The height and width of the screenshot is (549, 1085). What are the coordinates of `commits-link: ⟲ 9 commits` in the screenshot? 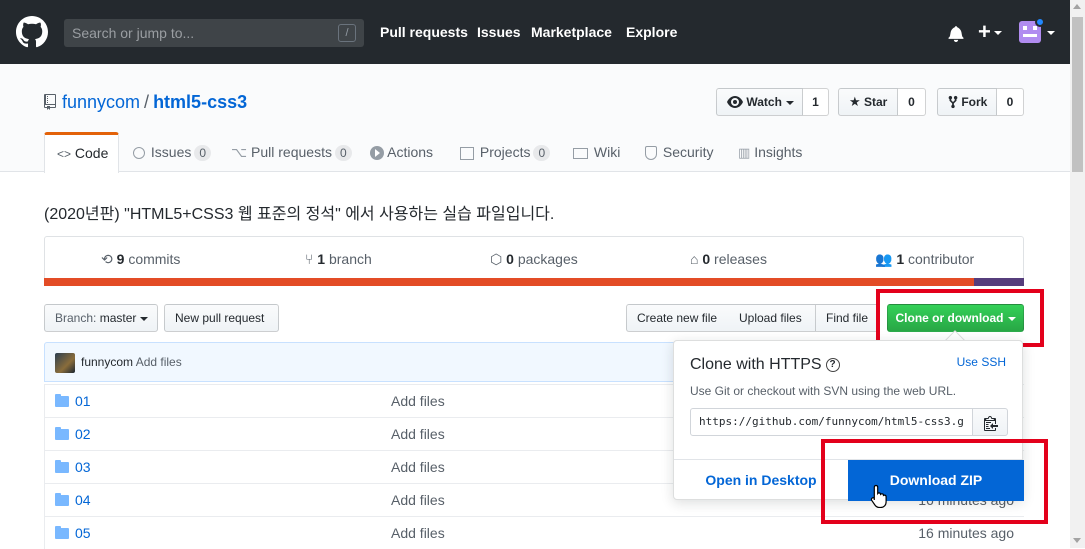 It's located at (140, 259).